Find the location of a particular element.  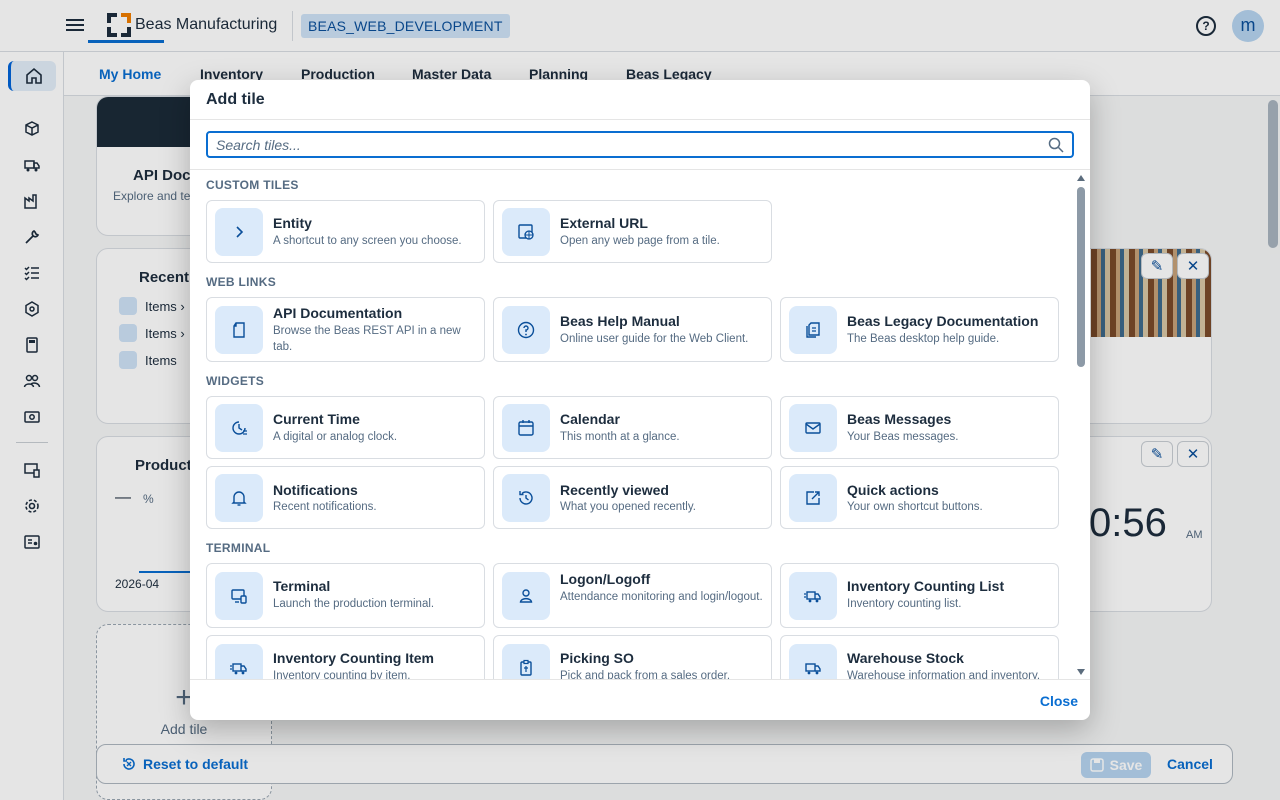

section-custom-tiles: CUSTOM TILES is located at coordinates (252, 185).